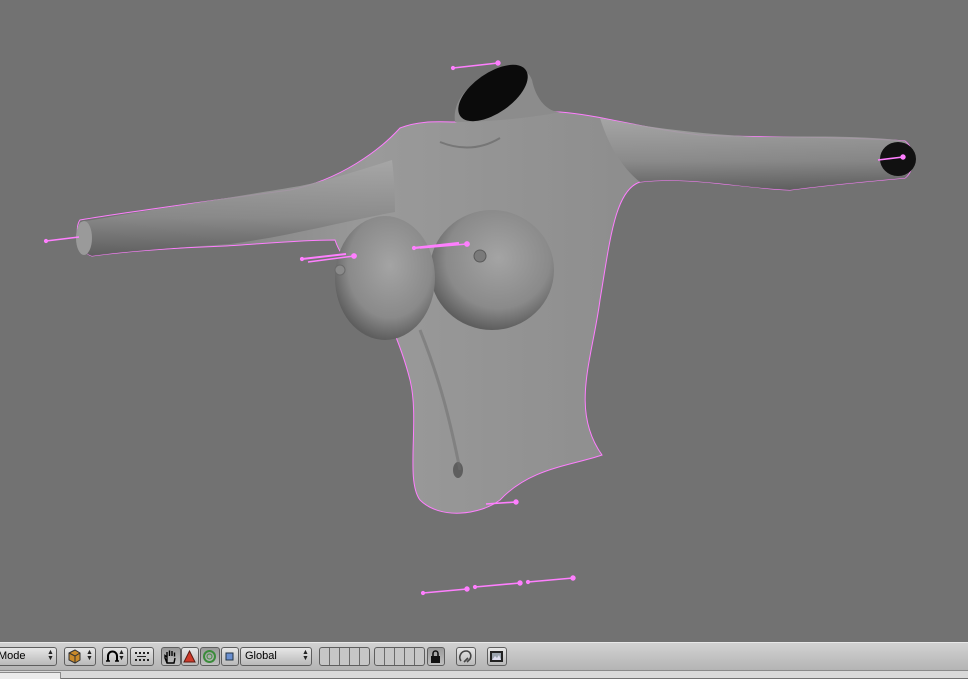  I want to click on render-preview-button, so click(497, 656).